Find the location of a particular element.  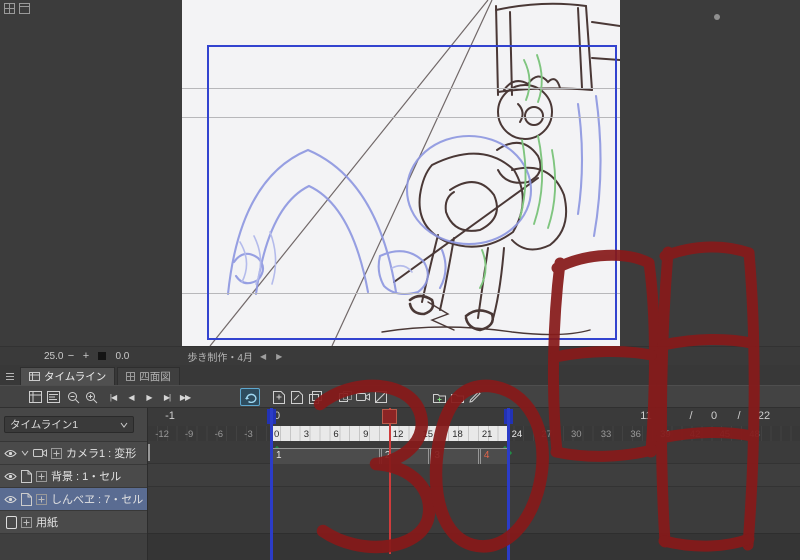

onion-skin-icon is located at coordinates (345, 397).